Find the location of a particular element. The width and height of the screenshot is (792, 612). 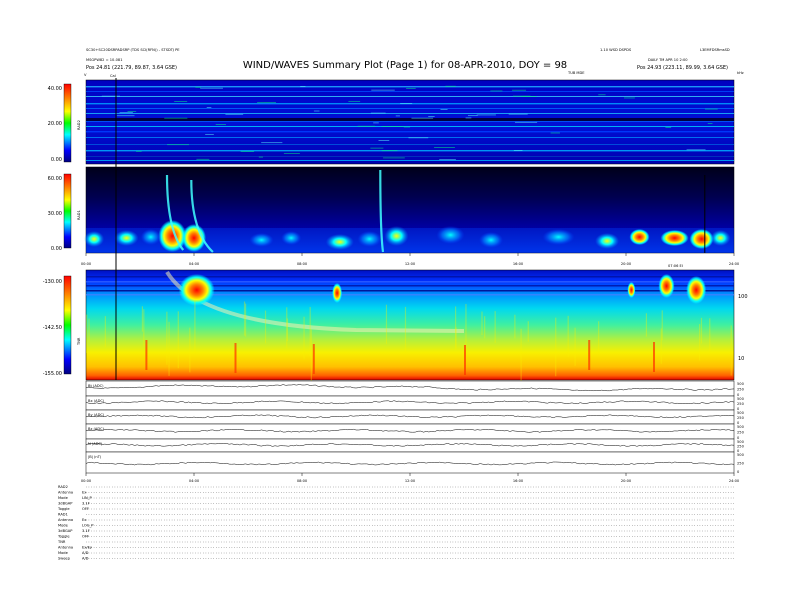

tnr-right-tick-10: 10 is located at coordinates (741, 359).